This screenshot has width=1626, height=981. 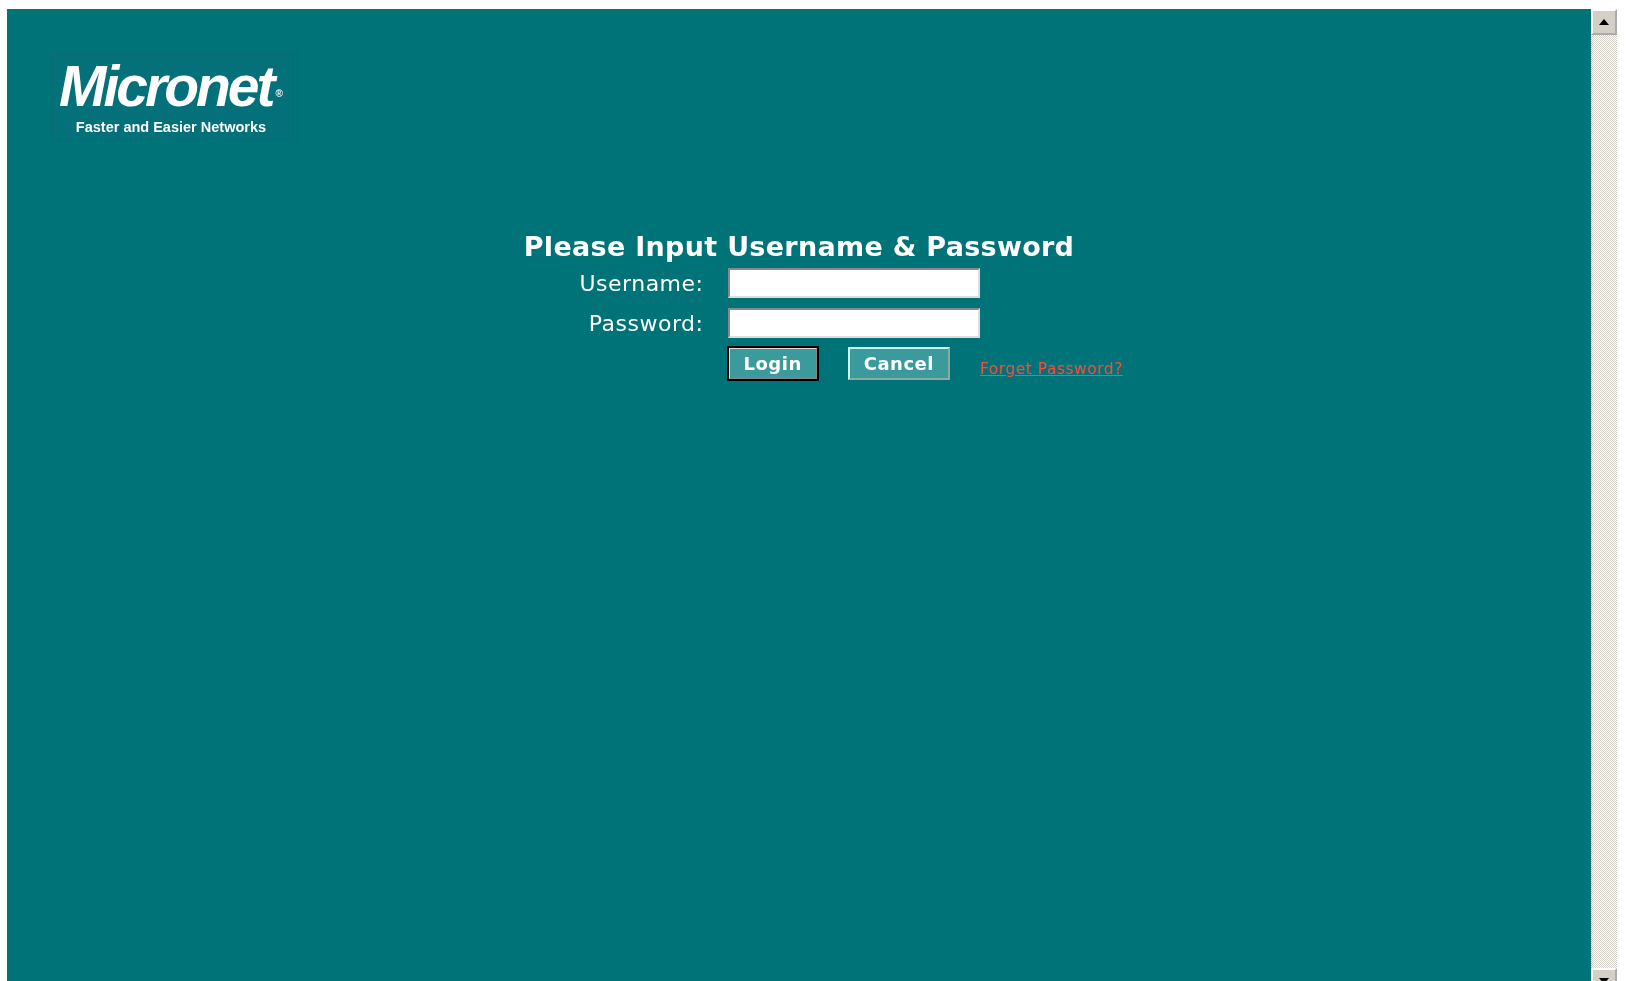 I want to click on up-arrow-icon, so click(x=1604, y=22).